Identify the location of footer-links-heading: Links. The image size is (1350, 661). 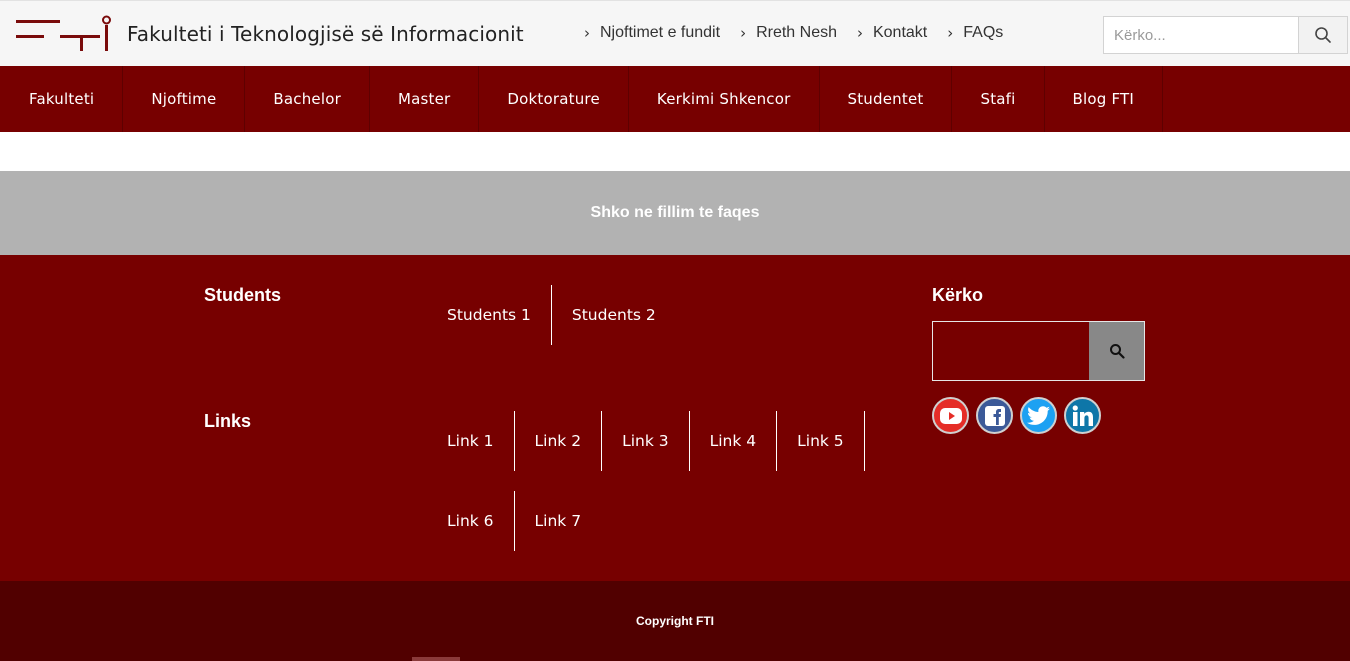
(228, 421).